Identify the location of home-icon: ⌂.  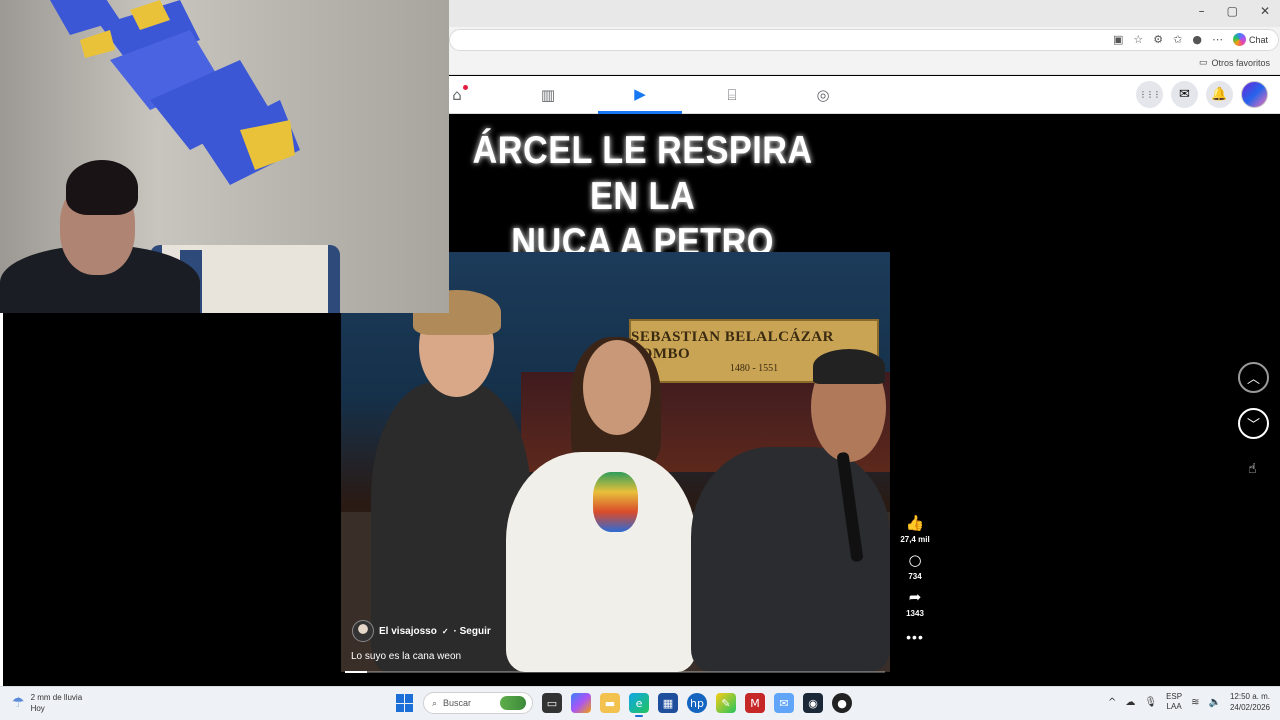
(457, 95).